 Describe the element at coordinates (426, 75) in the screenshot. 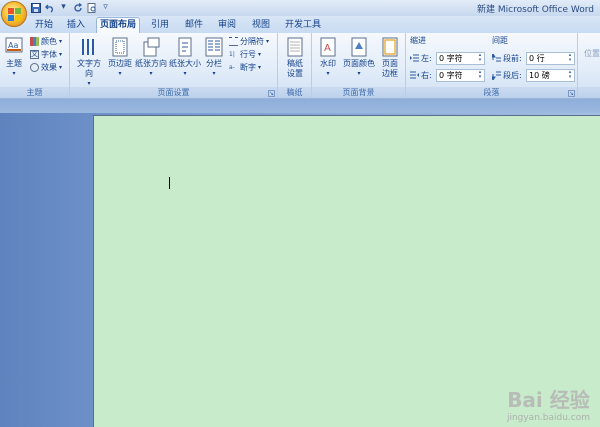

I see `indent-right-label: 右:` at that location.